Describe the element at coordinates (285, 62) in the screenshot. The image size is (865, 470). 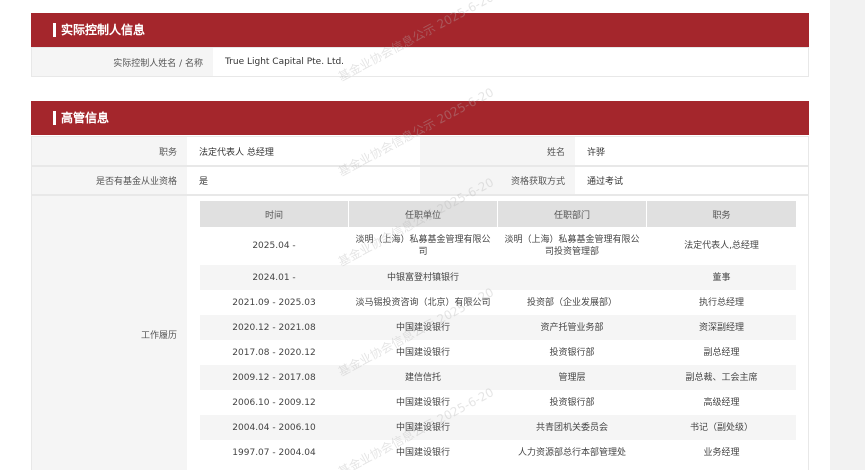
I see `controller-name-value: True Light Capital Pte. Ltd.` at that location.